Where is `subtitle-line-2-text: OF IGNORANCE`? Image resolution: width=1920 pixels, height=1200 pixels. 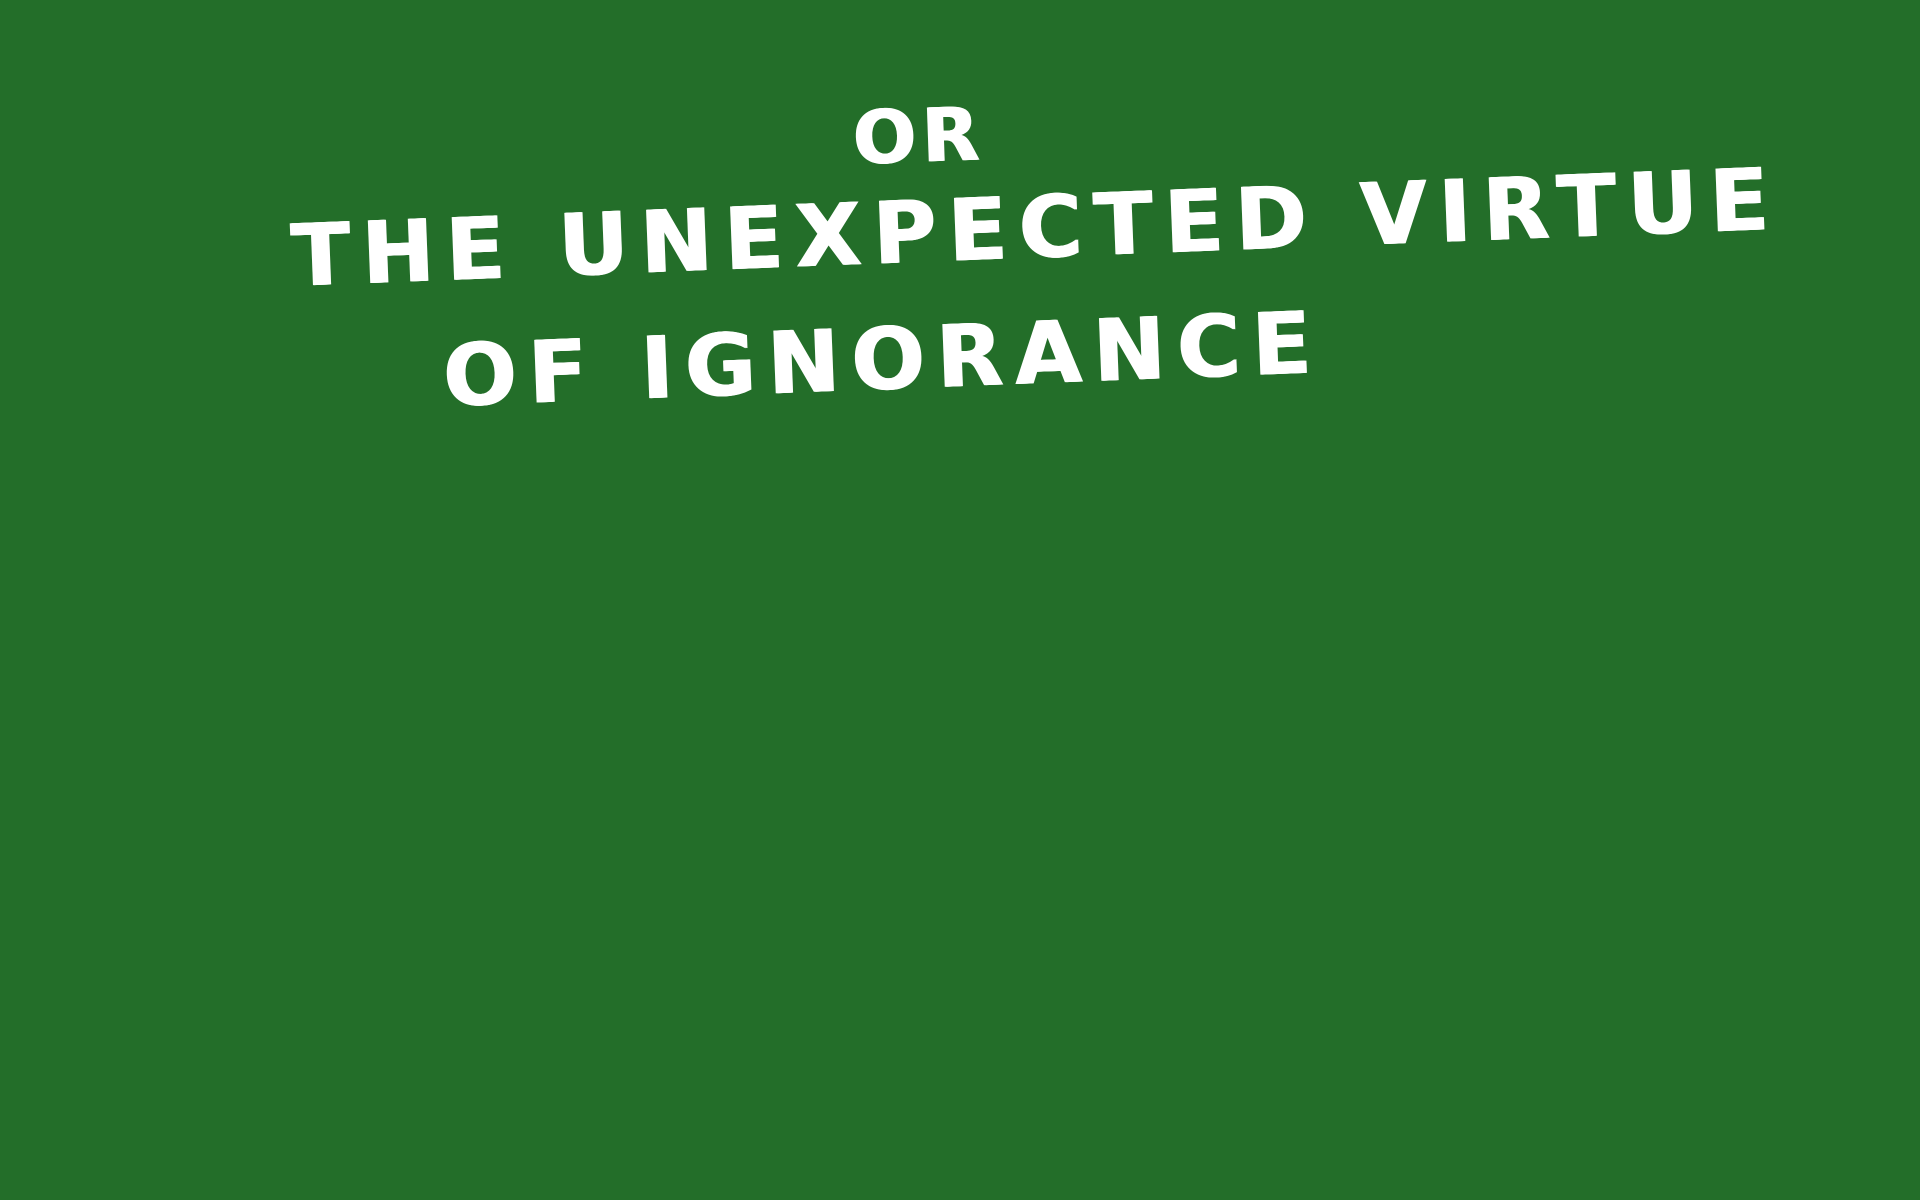
subtitle-line-2-text: OF IGNORANCE is located at coordinates (883, 360).